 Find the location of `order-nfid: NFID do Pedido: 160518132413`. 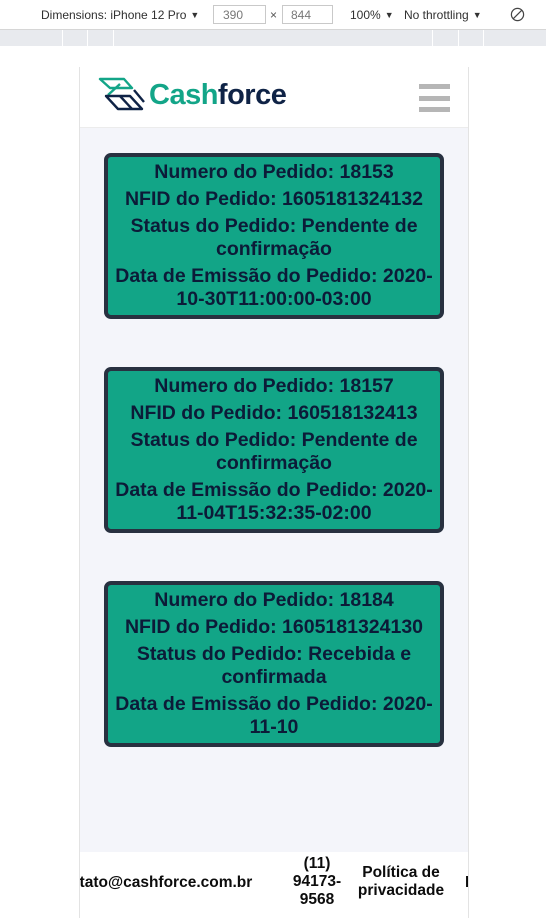

order-nfid: NFID do Pedido: 160518132413 is located at coordinates (274, 413).